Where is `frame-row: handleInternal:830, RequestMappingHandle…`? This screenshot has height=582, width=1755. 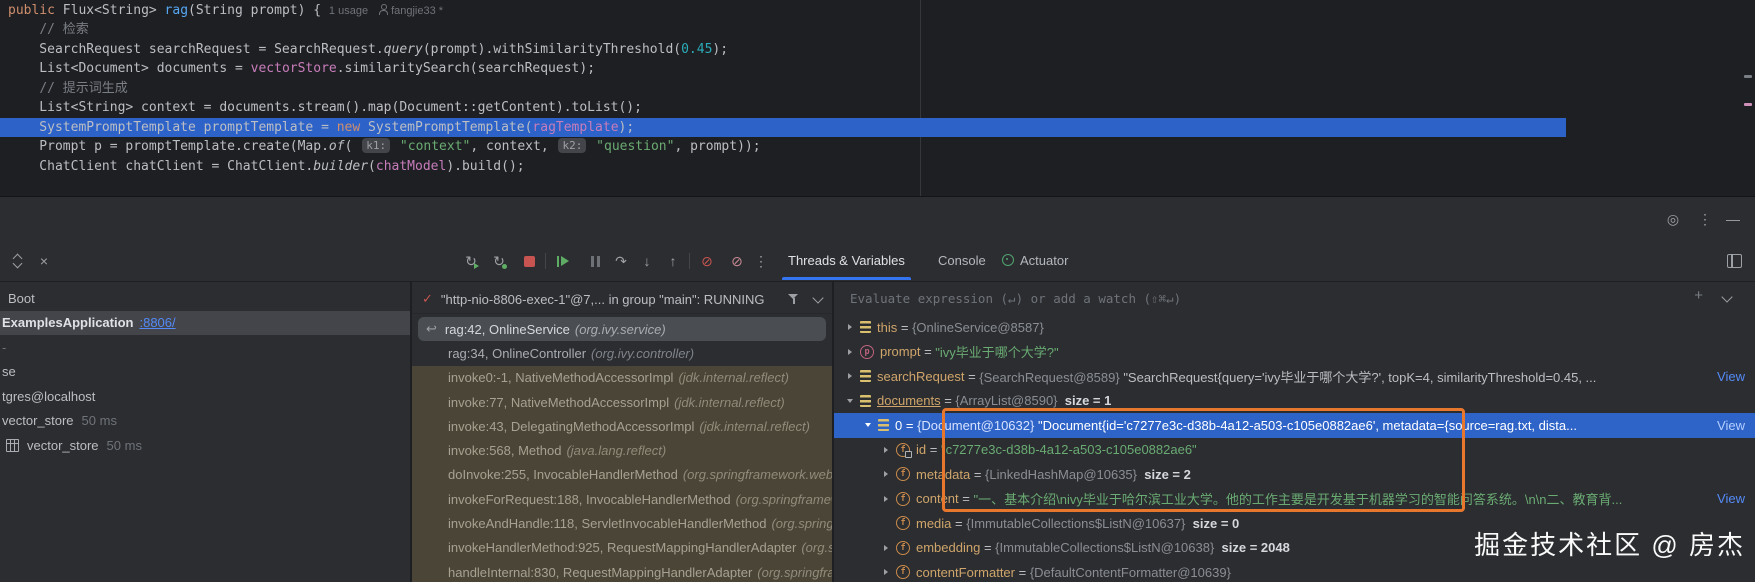
frame-row: handleInternal:830, RequestMappingHandle… is located at coordinates (622, 570).